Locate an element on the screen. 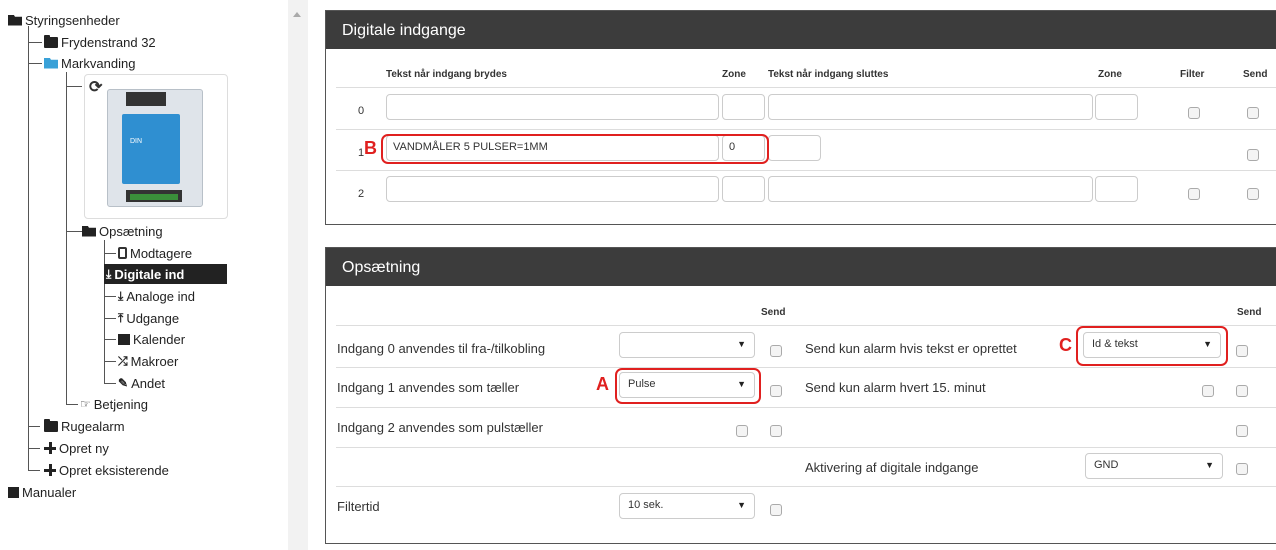 This screenshot has height=550, width=1276. annotation-label: B is located at coordinates (370, 148).